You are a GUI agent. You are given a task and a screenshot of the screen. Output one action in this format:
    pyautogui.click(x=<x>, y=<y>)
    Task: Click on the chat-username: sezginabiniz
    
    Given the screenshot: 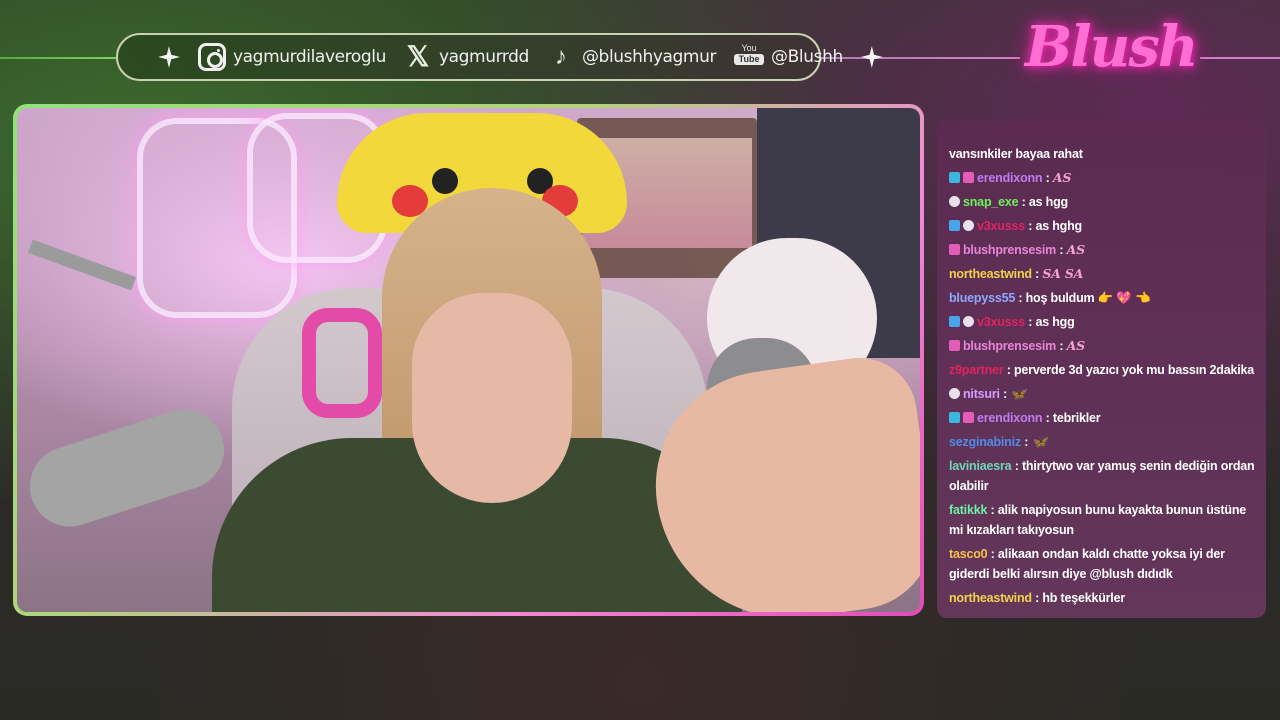 What is the action you would take?
    pyautogui.click(x=985, y=442)
    